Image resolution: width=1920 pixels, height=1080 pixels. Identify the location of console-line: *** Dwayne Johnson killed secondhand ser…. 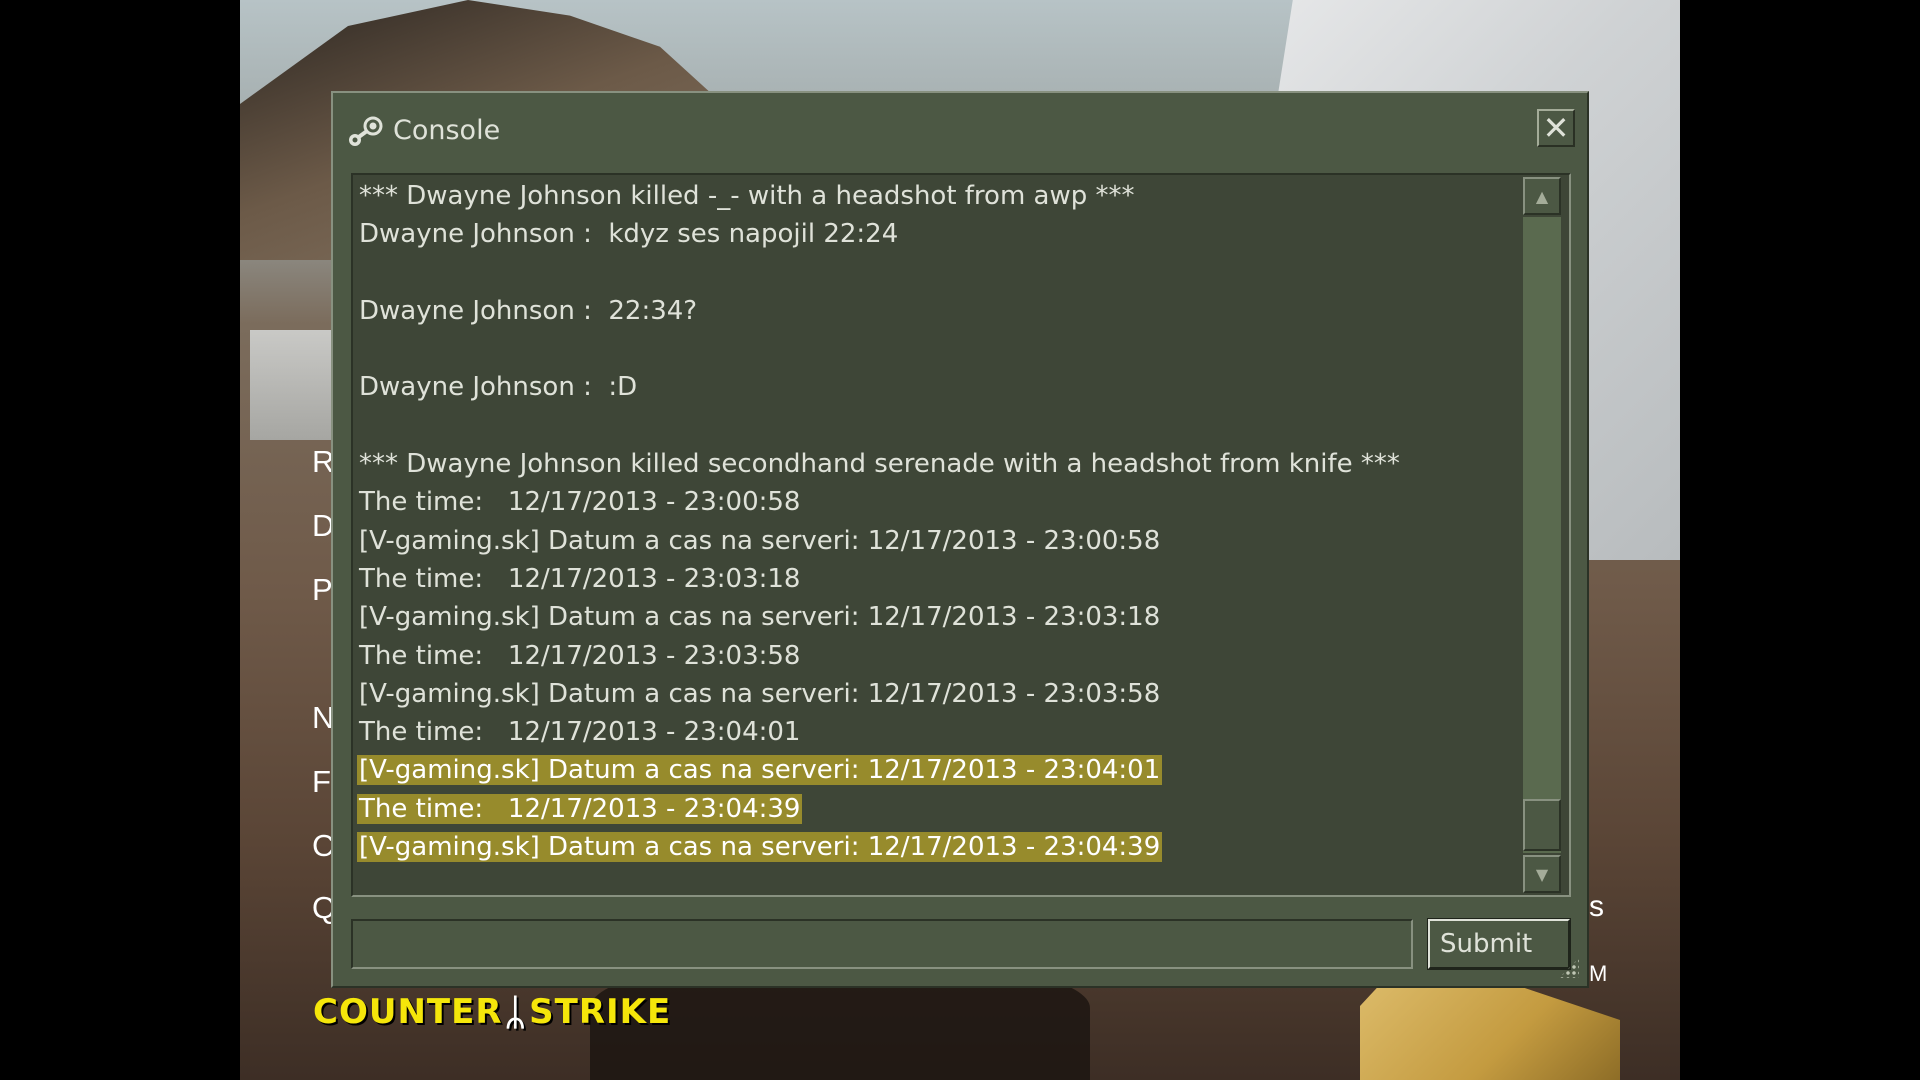
(939, 464).